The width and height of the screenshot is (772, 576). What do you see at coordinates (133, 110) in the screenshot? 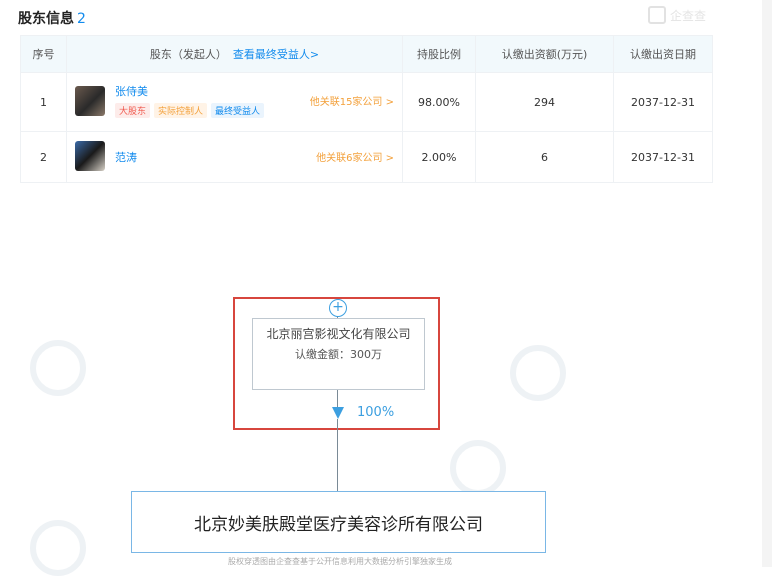
I see `tag-major-shareholder: 大股东` at bounding box center [133, 110].